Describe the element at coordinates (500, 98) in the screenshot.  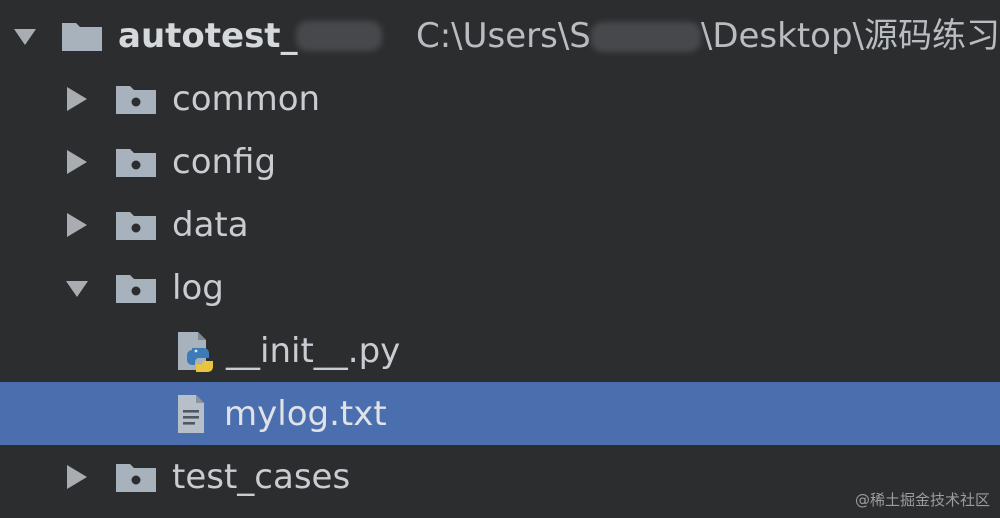
I see `tree-row-common: common` at that location.